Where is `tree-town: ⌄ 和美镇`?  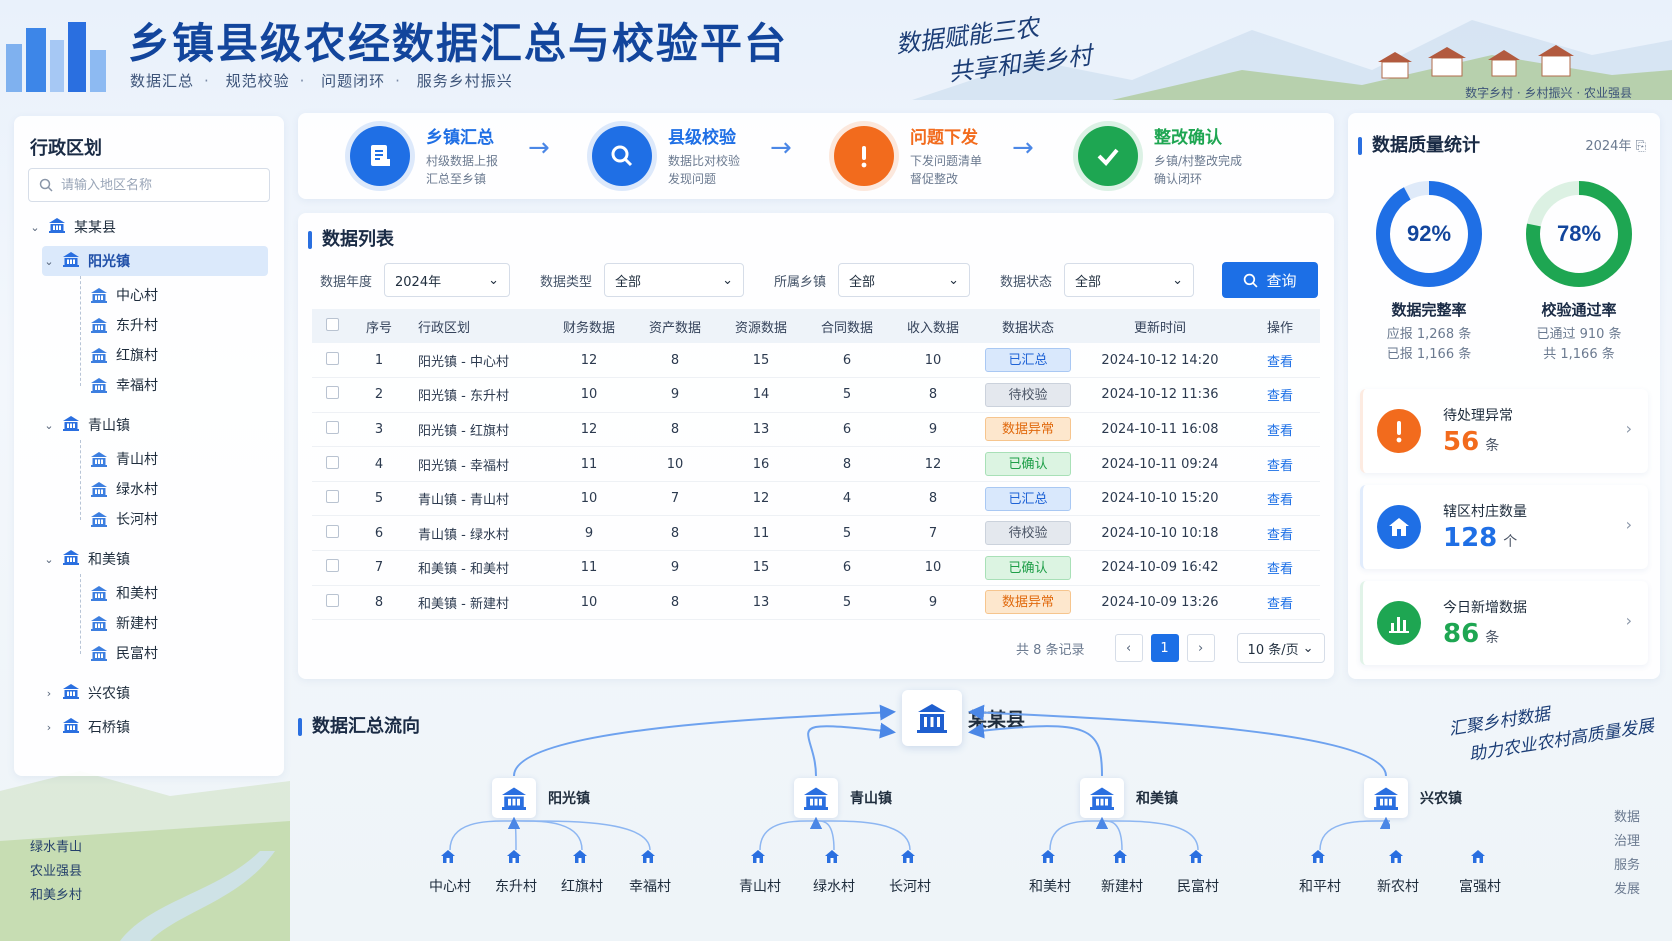 tree-town: ⌄ 和美镇 is located at coordinates (155, 559).